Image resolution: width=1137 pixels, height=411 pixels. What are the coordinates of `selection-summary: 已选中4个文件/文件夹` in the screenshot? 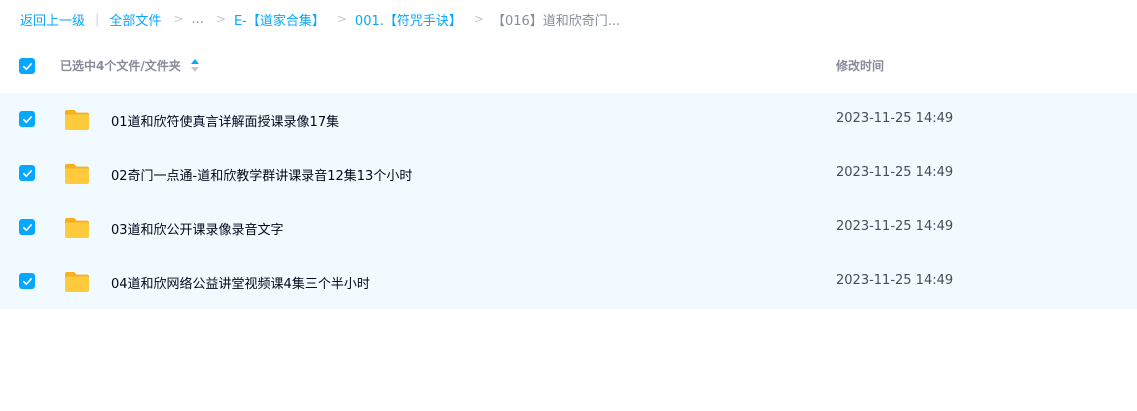 It's located at (129, 65).